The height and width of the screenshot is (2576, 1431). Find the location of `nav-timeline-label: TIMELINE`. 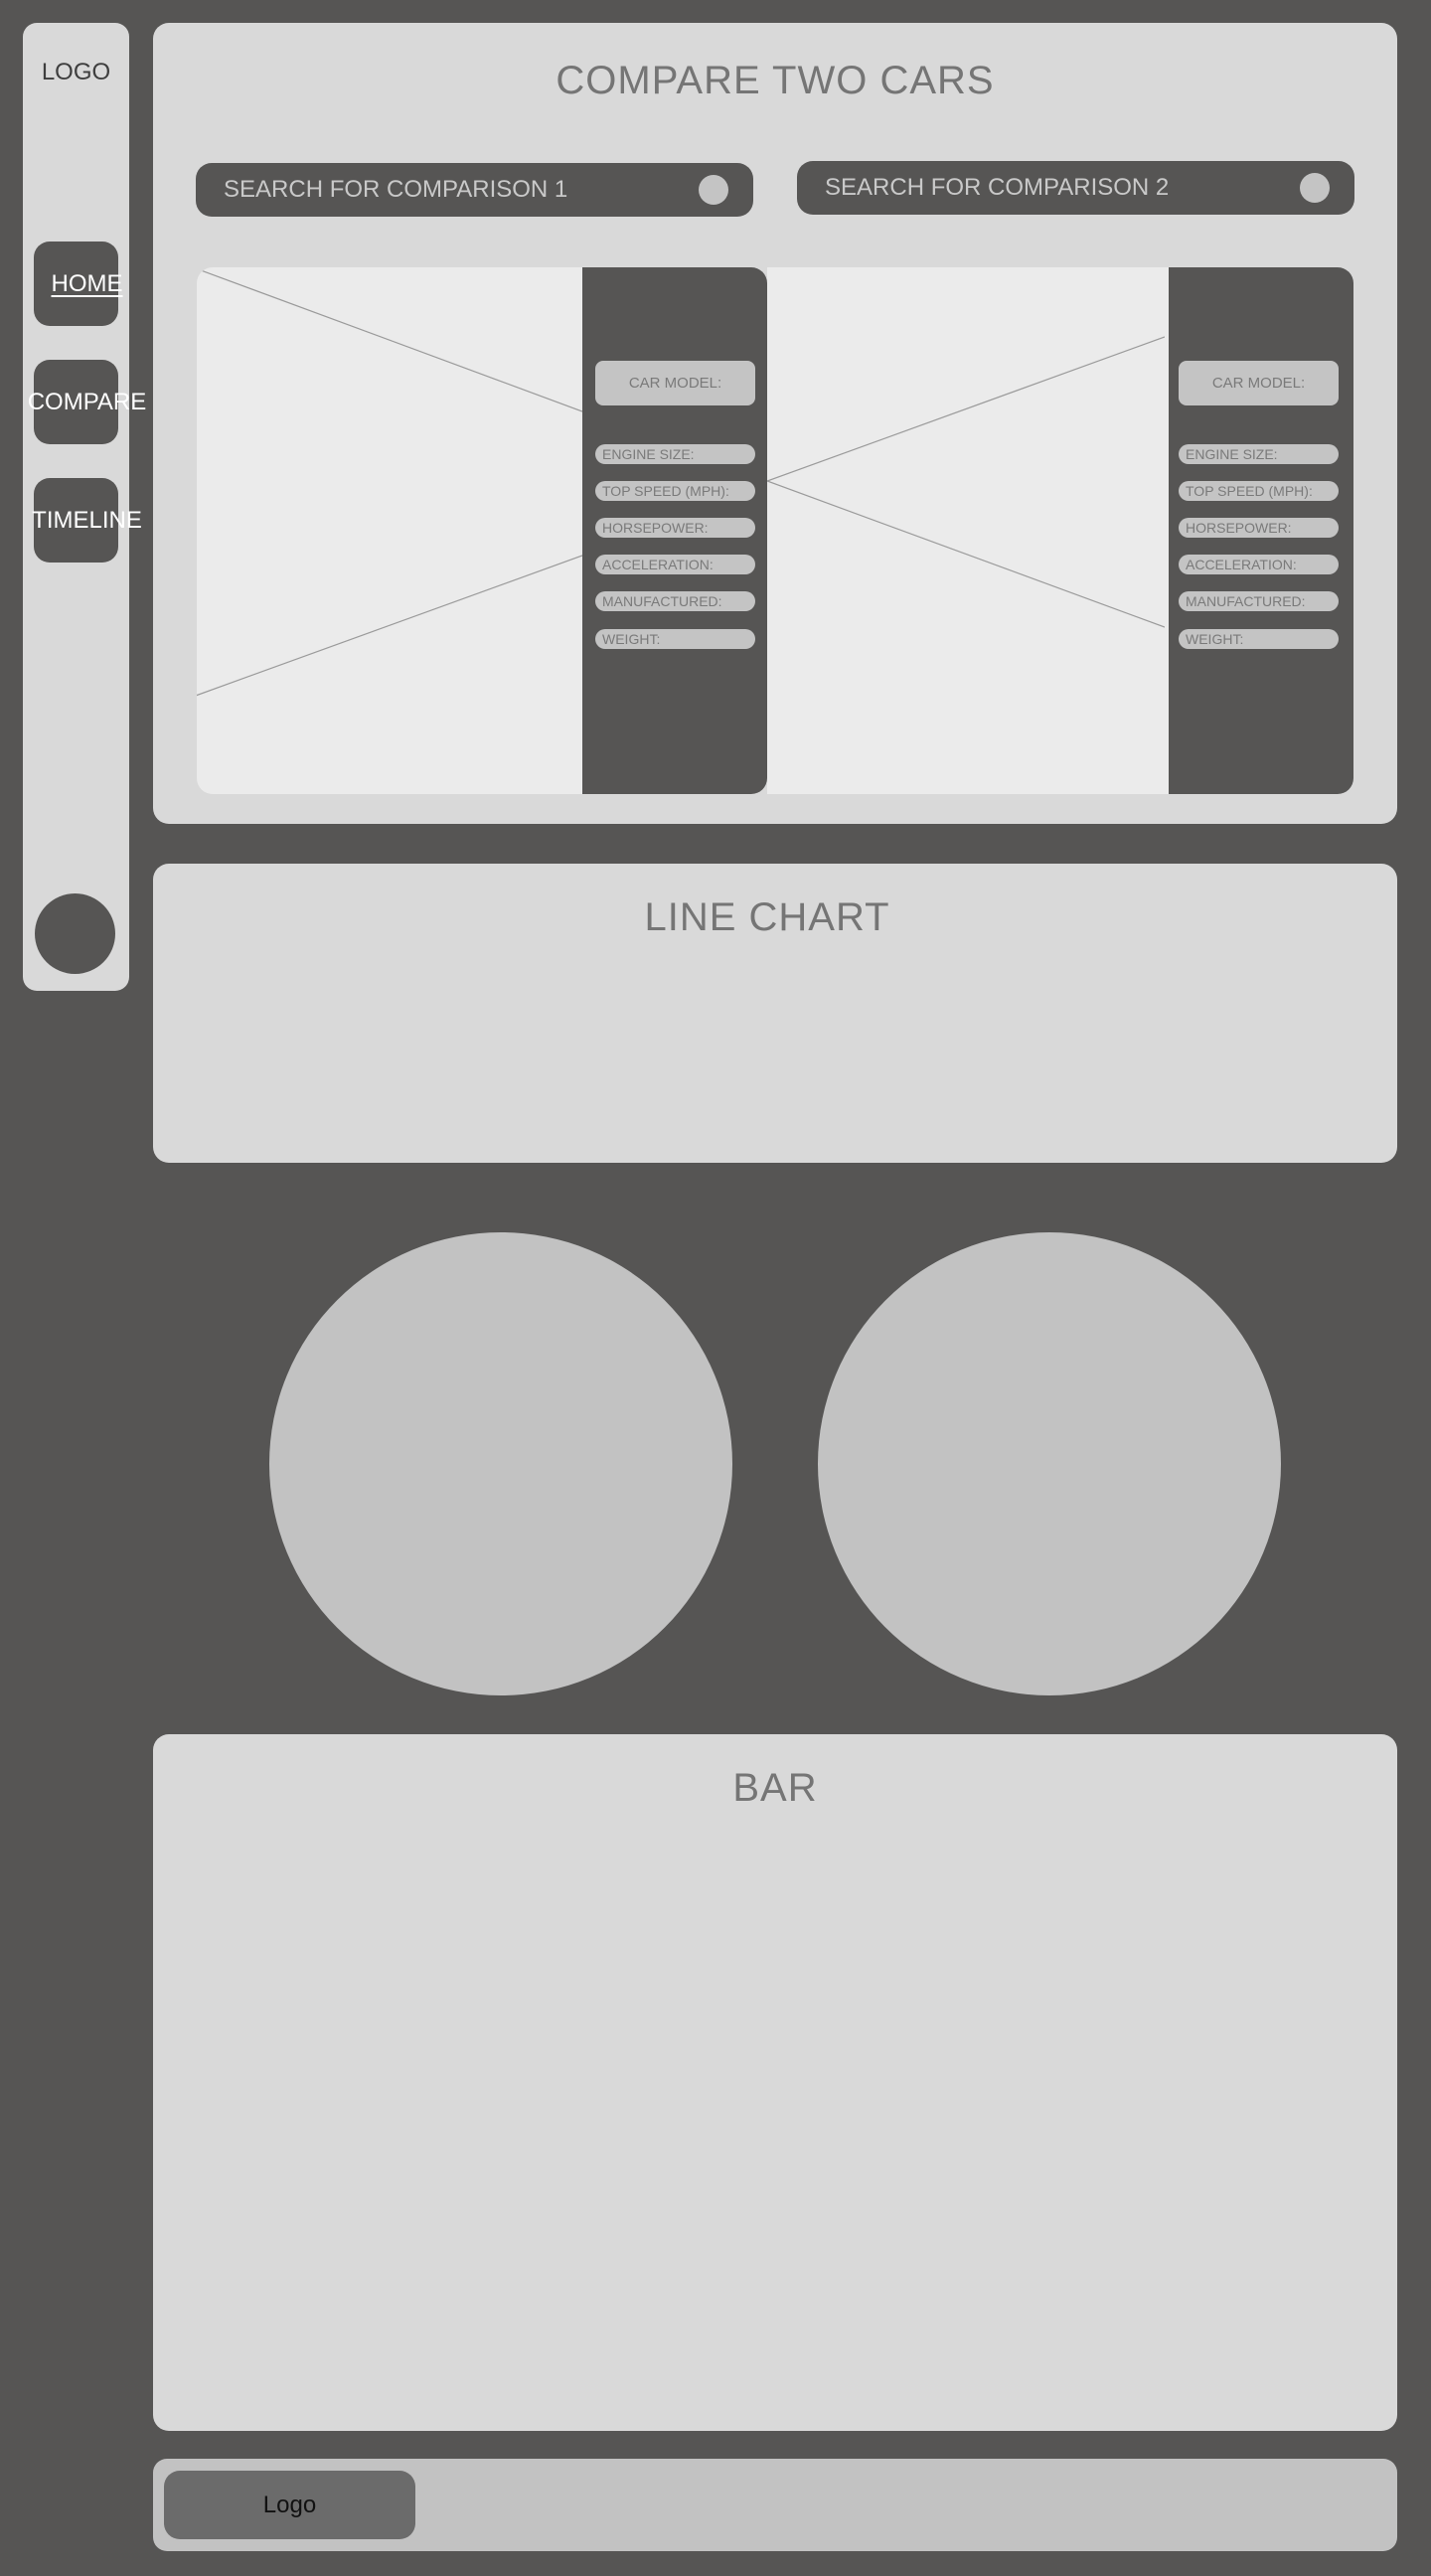

nav-timeline-label: TIMELINE is located at coordinates (87, 520).